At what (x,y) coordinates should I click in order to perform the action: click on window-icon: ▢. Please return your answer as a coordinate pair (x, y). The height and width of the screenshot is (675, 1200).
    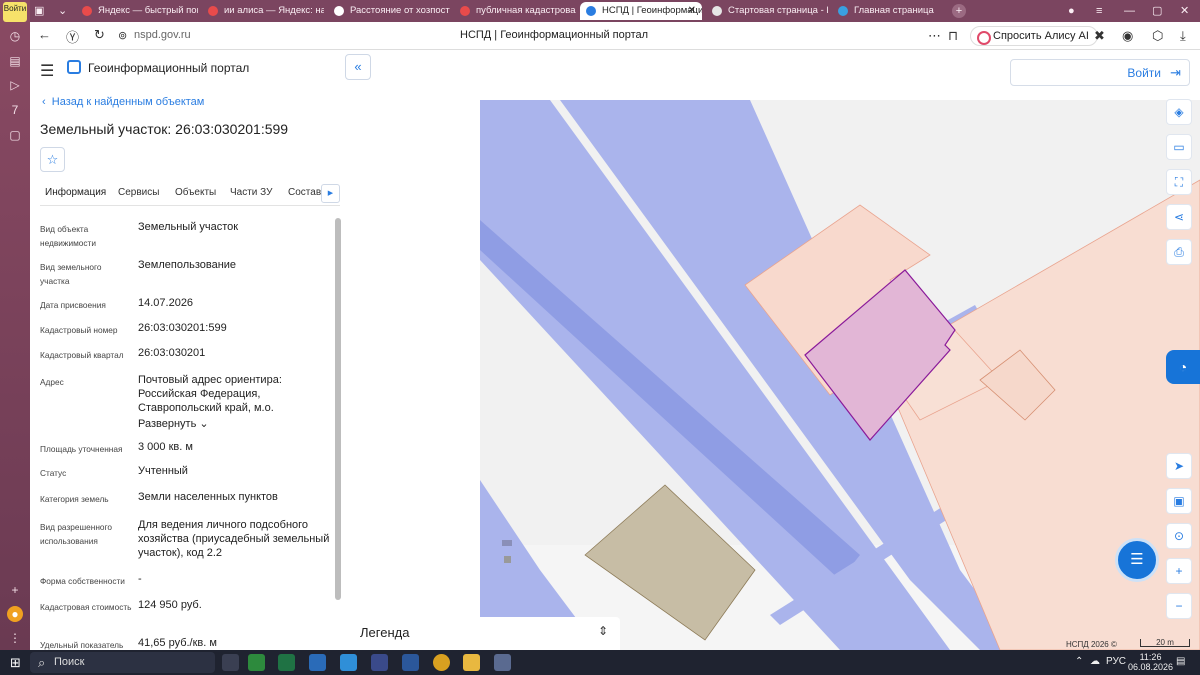
    Looking at the image, I should click on (15, 135).